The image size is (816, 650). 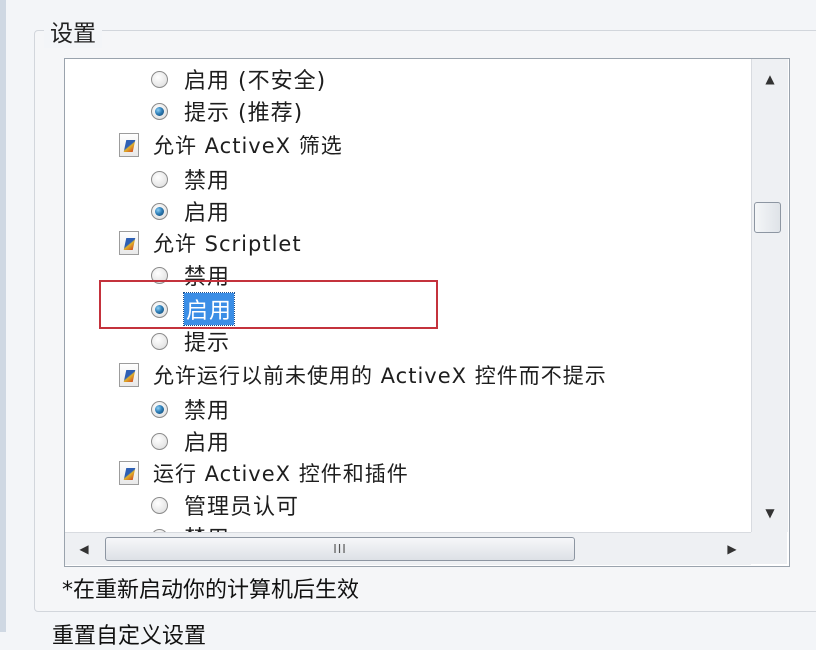 I want to click on radio-label-selected: 启用, so click(x=209, y=309).